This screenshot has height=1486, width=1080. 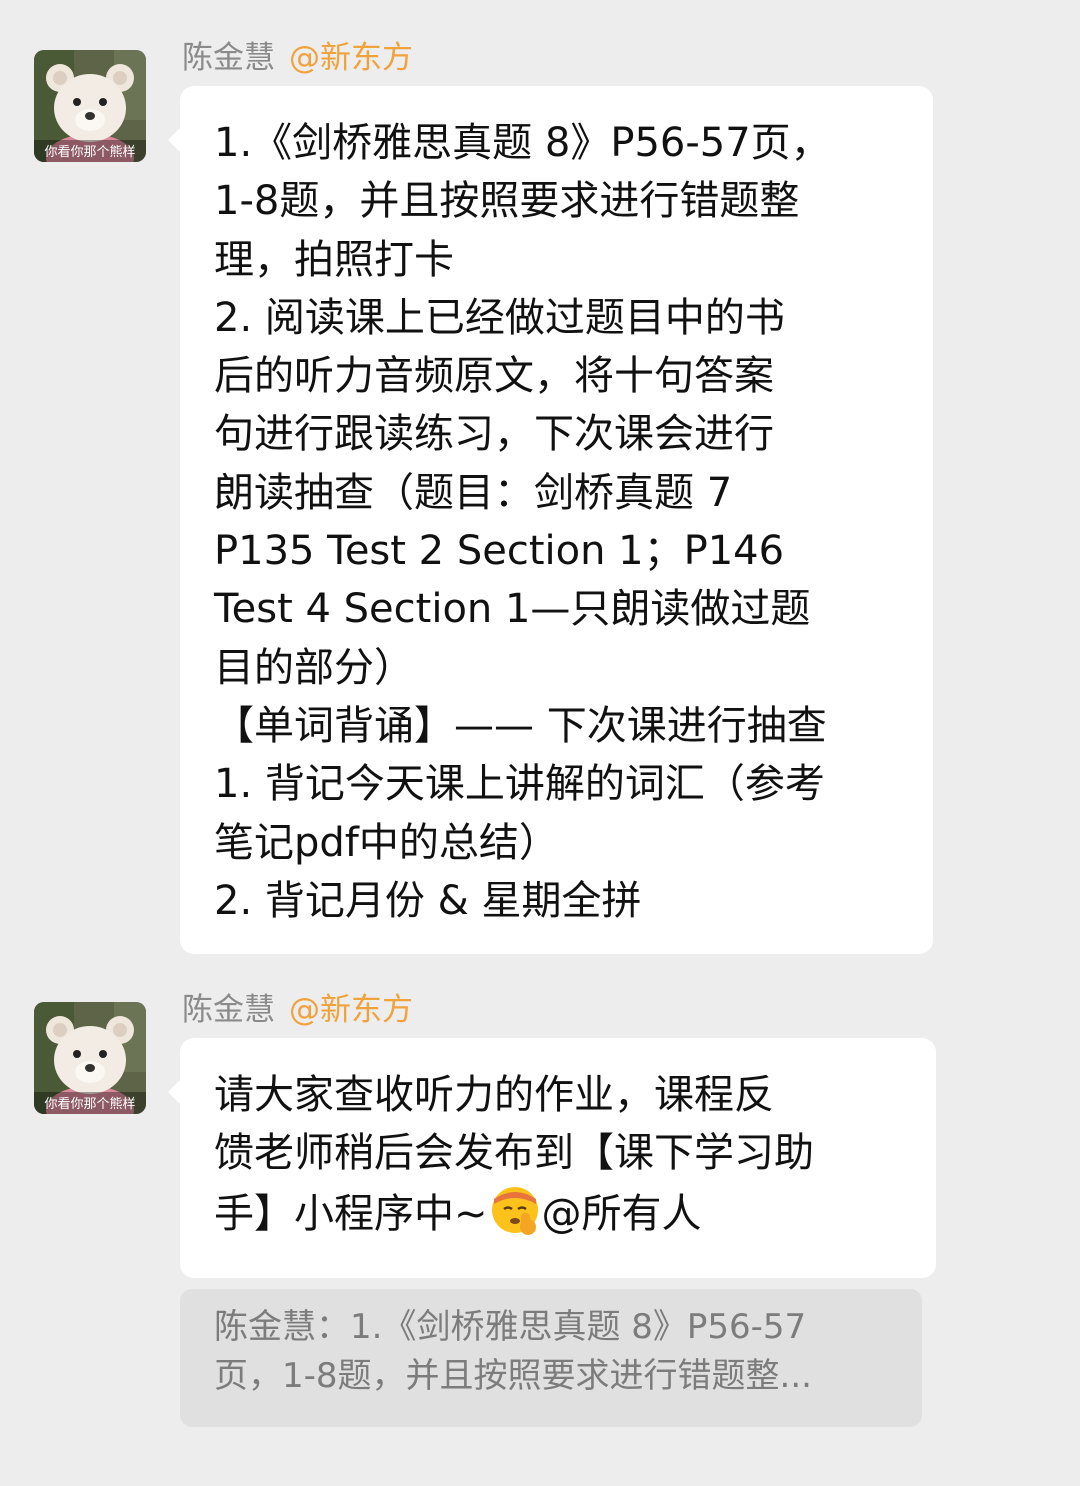 What do you see at coordinates (314, 667) in the screenshot?
I see `message-line: 目的部分）` at bounding box center [314, 667].